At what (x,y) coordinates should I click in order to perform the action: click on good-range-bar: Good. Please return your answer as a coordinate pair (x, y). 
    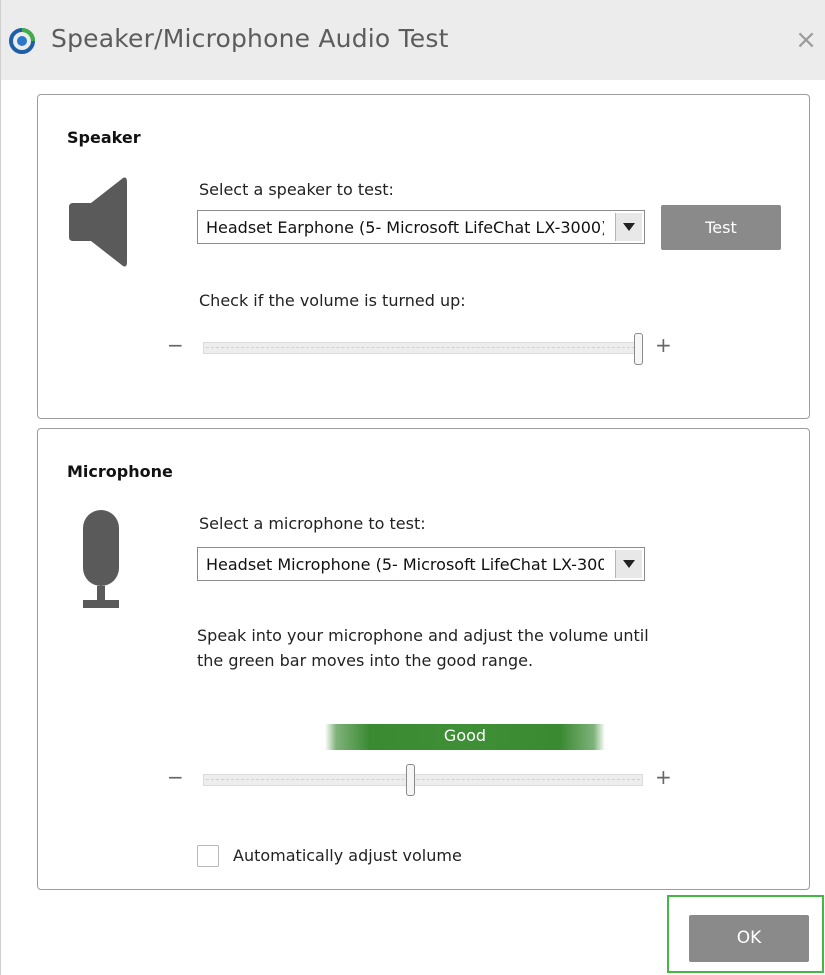
    Looking at the image, I should click on (465, 737).